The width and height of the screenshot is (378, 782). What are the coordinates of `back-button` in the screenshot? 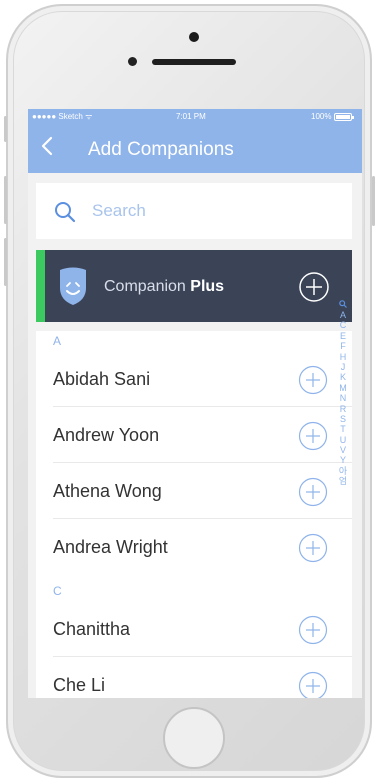 It's located at (52, 149).